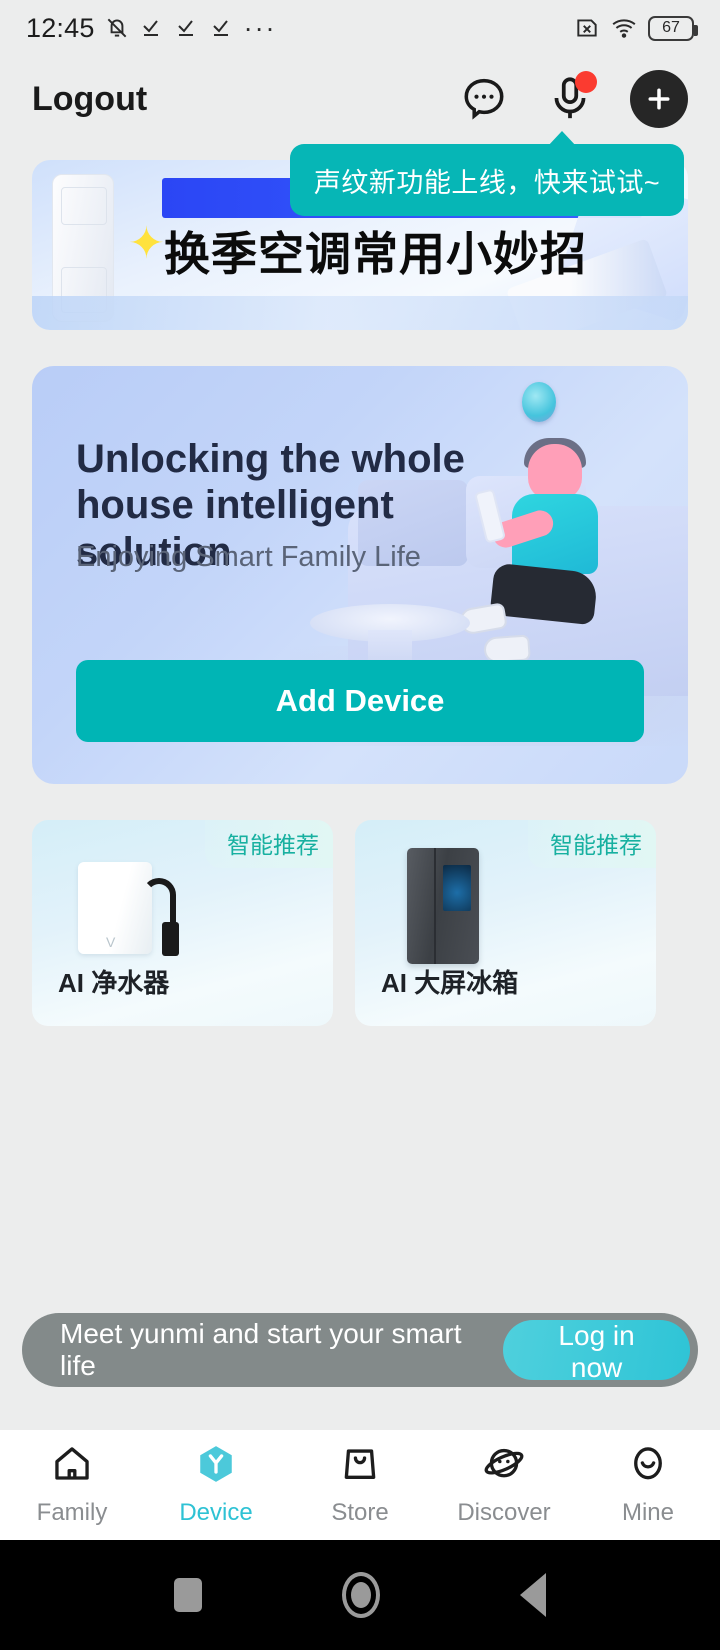 This screenshot has height=1650, width=720. I want to click on tab-family: Family, so click(72, 1485).